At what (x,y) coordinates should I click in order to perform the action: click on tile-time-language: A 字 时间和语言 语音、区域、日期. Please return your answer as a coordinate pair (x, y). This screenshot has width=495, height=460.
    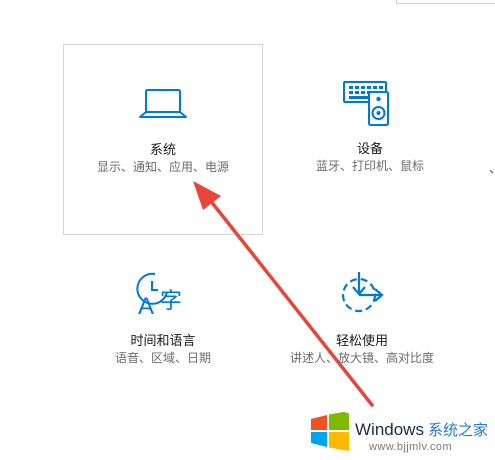
    Looking at the image, I should click on (163, 323).